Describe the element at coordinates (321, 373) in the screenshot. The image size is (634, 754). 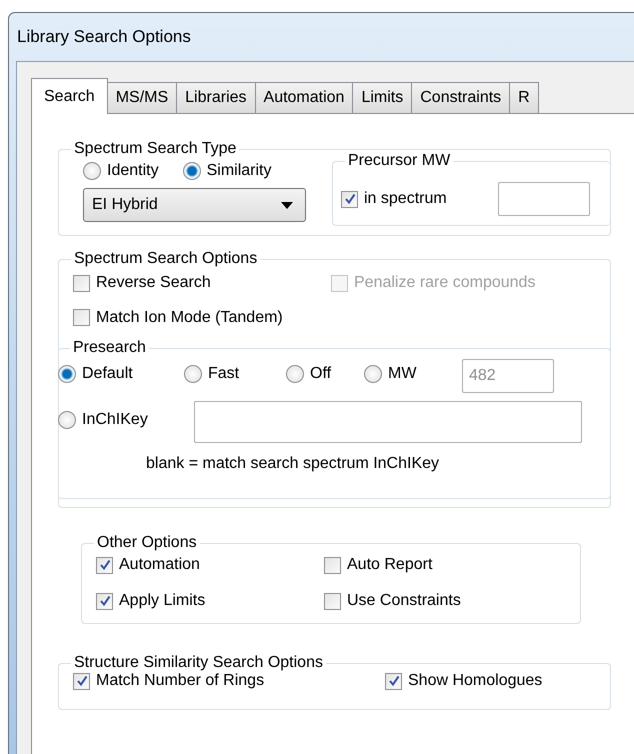
I see `radio-label: Off` at that location.